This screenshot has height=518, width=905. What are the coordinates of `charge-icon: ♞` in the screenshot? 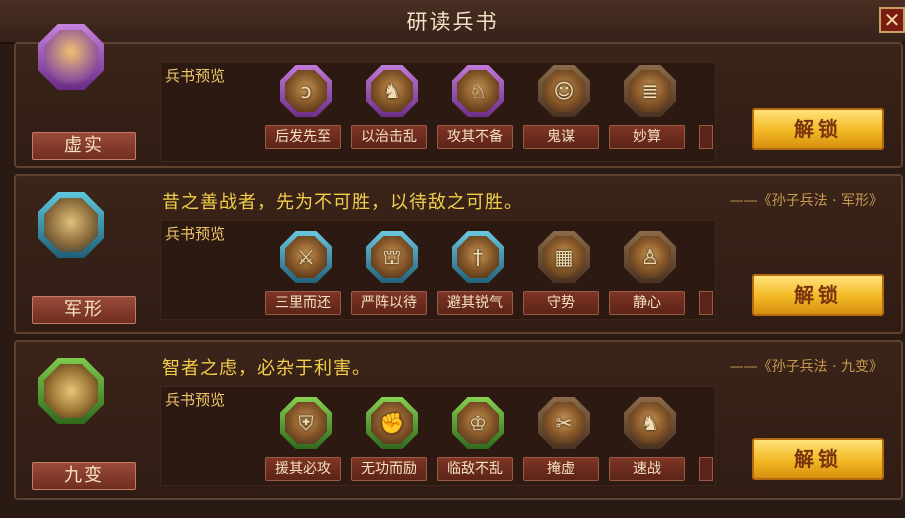 It's located at (650, 423).